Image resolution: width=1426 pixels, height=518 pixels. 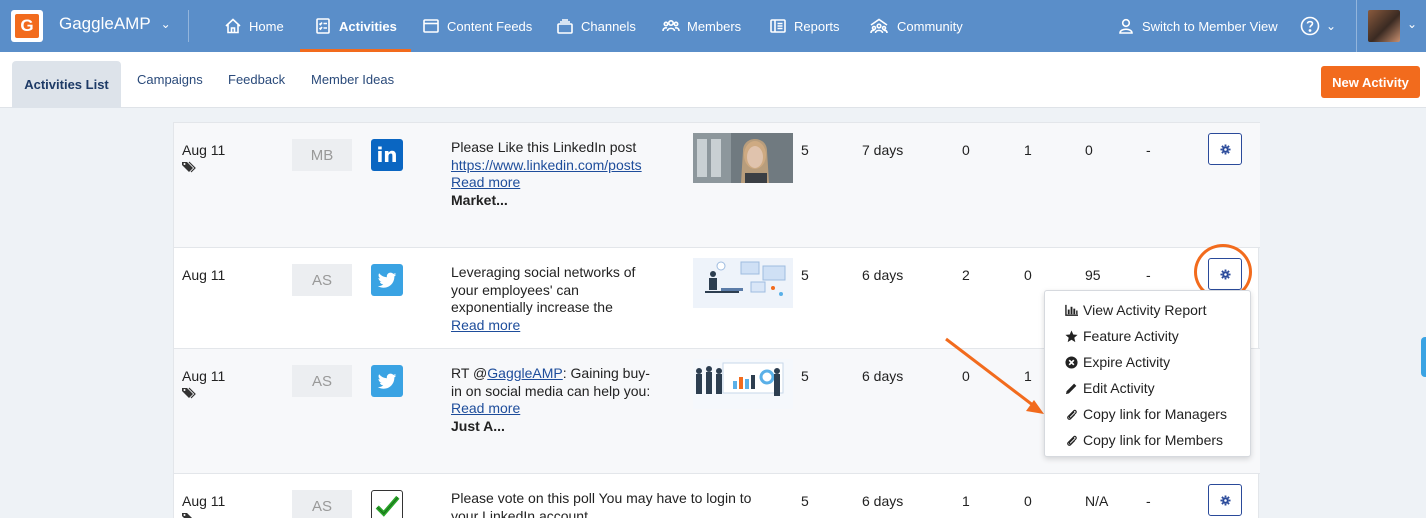 I want to click on creator-initials: MB, so click(x=322, y=155).